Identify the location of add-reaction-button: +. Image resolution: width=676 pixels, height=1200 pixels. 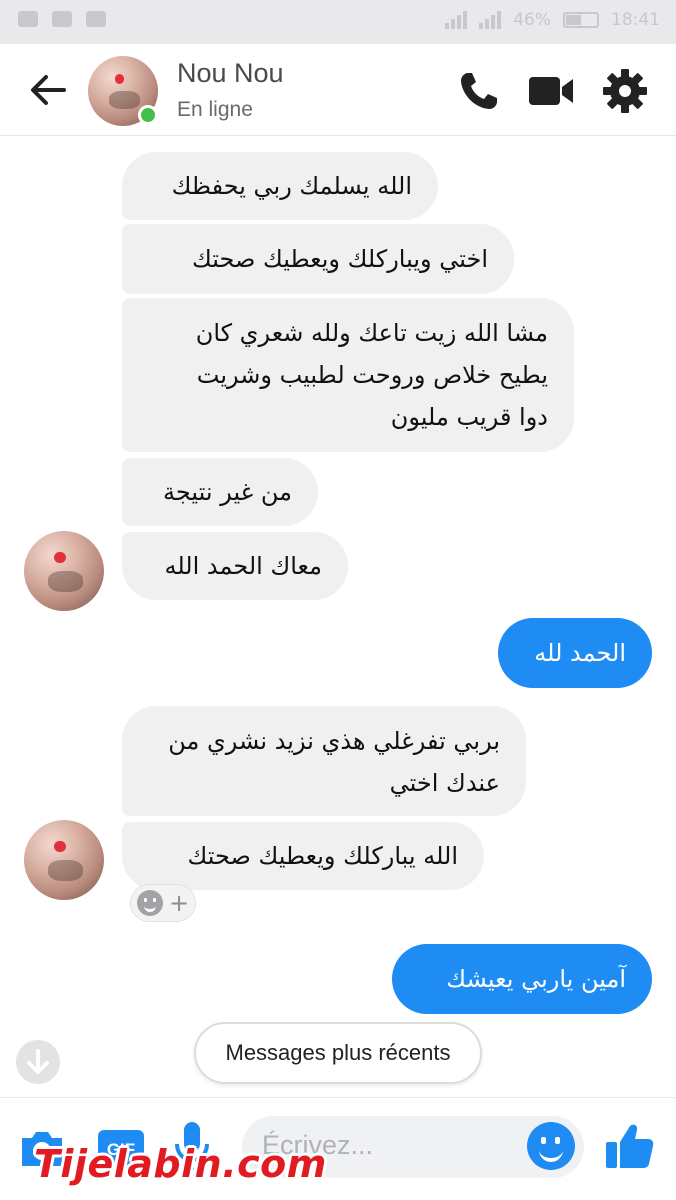
(163, 903).